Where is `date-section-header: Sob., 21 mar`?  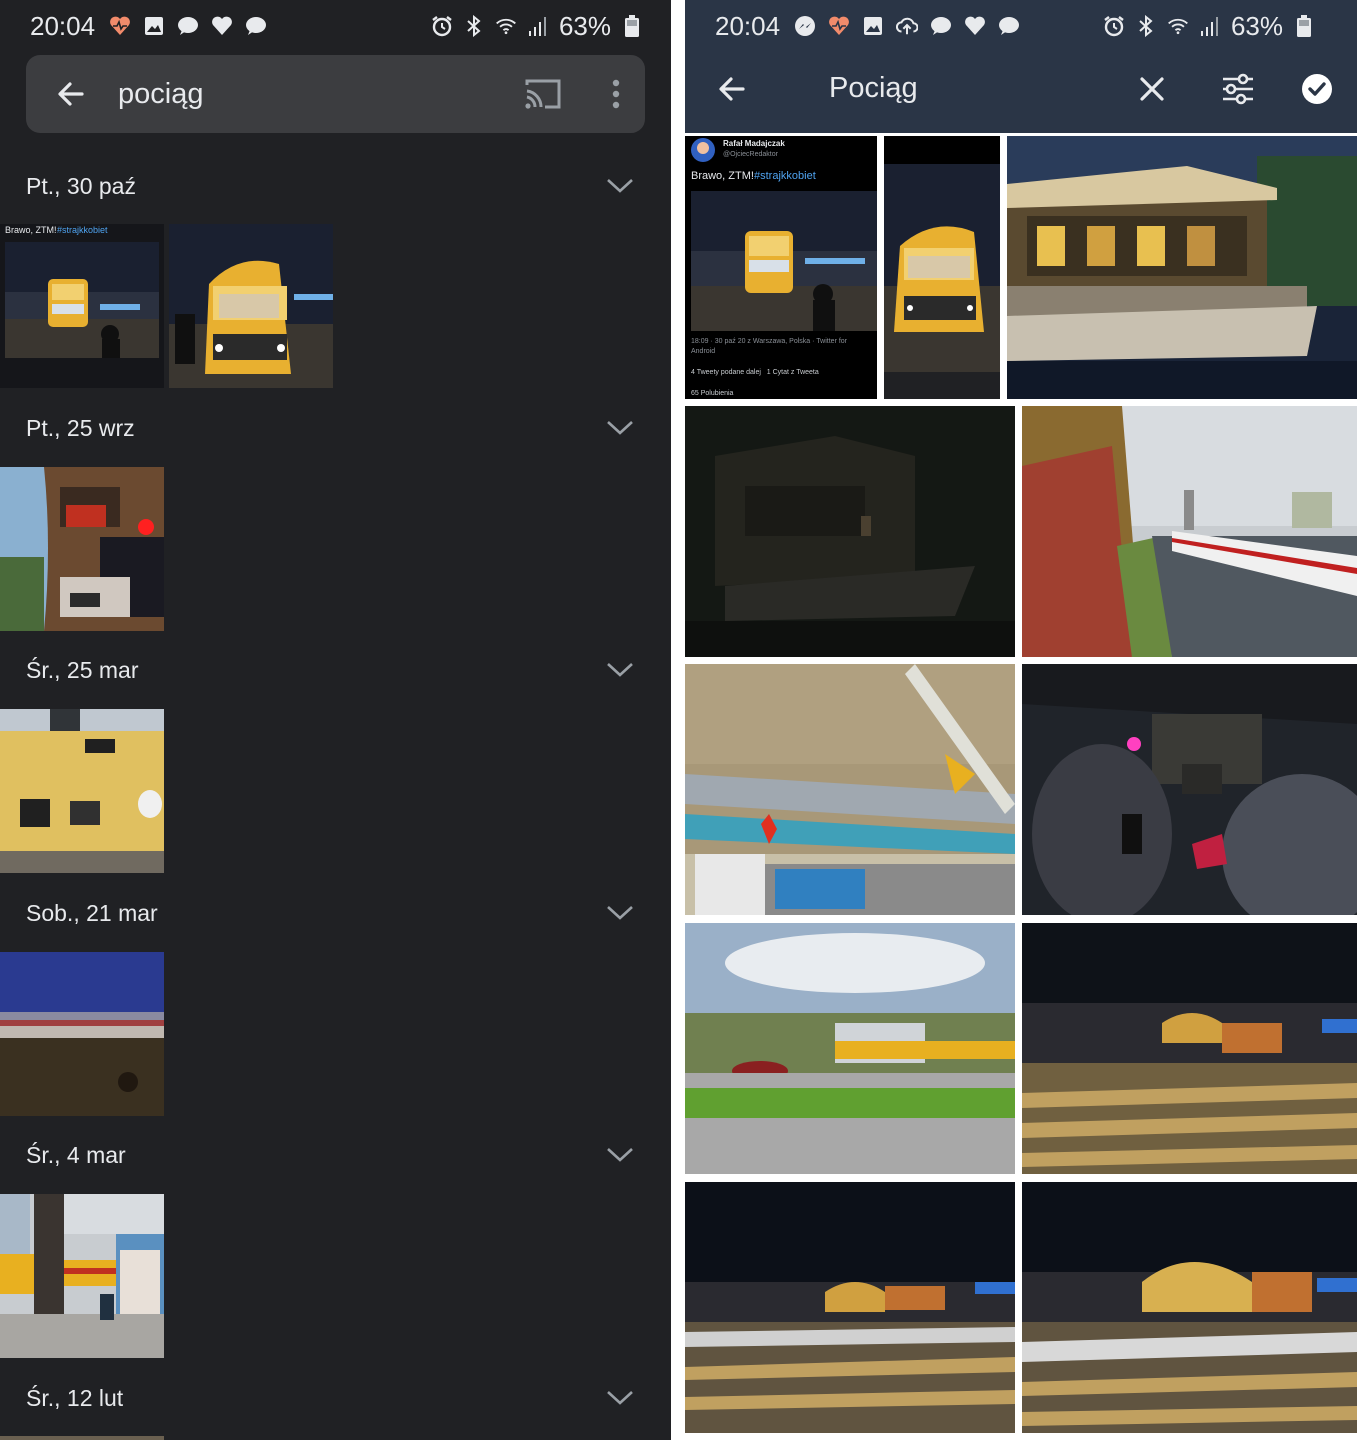 date-section-header: Sob., 21 mar is located at coordinates (335, 913).